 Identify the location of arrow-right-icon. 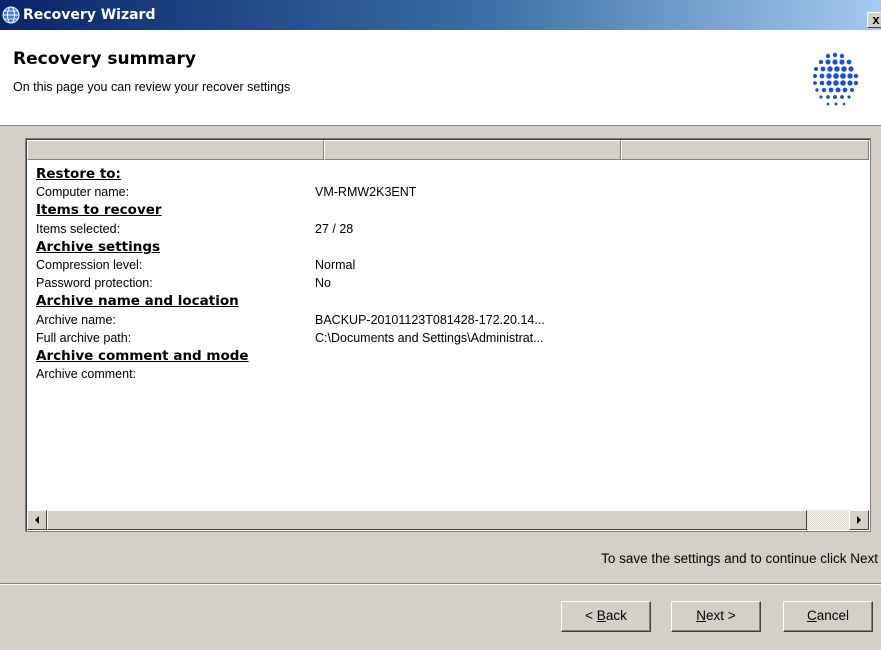
(859, 520).